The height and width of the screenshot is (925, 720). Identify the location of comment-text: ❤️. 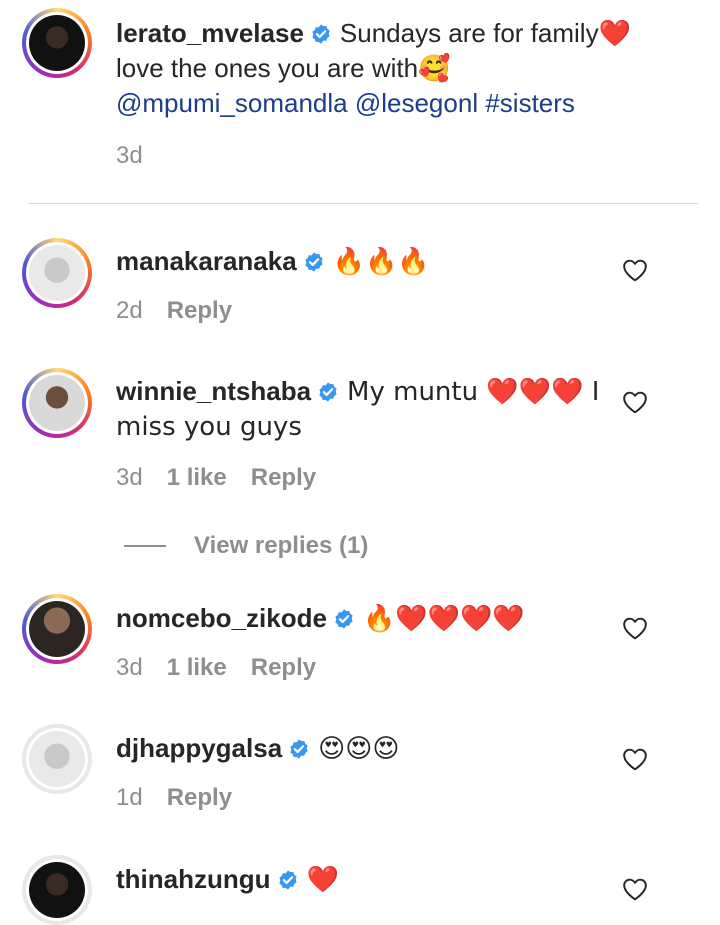
(322, 880).